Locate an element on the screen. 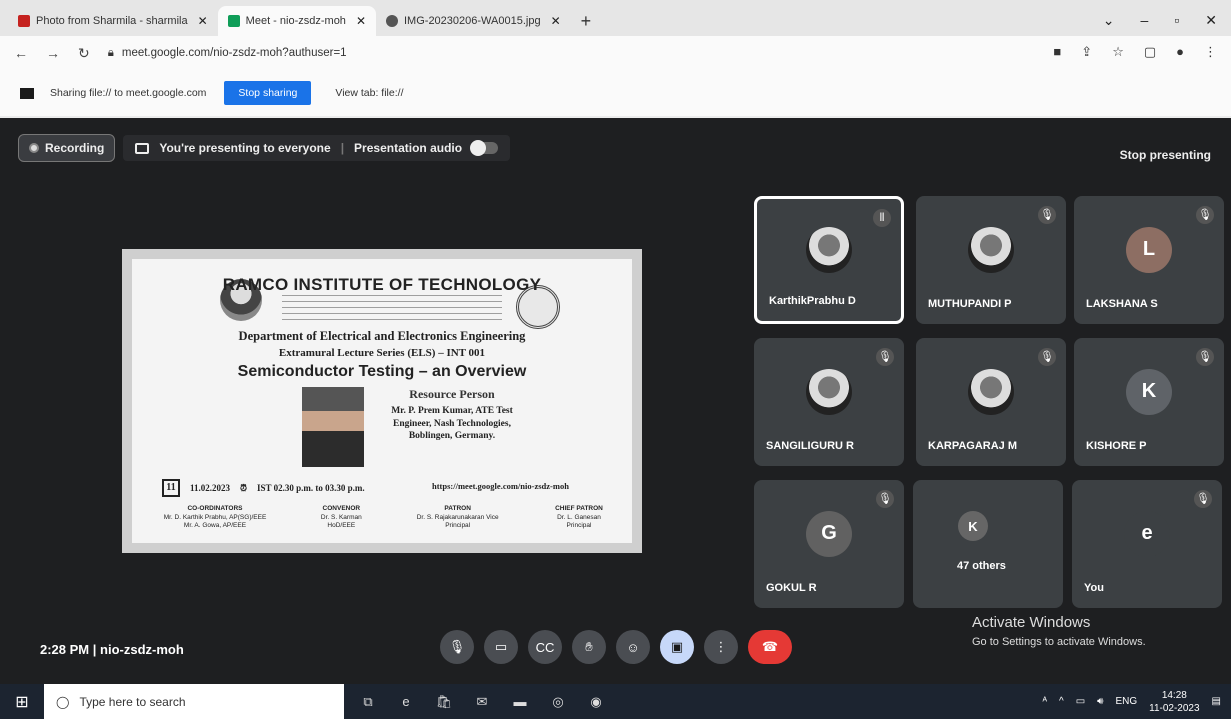 The width and height of the screenshot is (1231, 719). avatar: G is located at coordinates (829, 533).